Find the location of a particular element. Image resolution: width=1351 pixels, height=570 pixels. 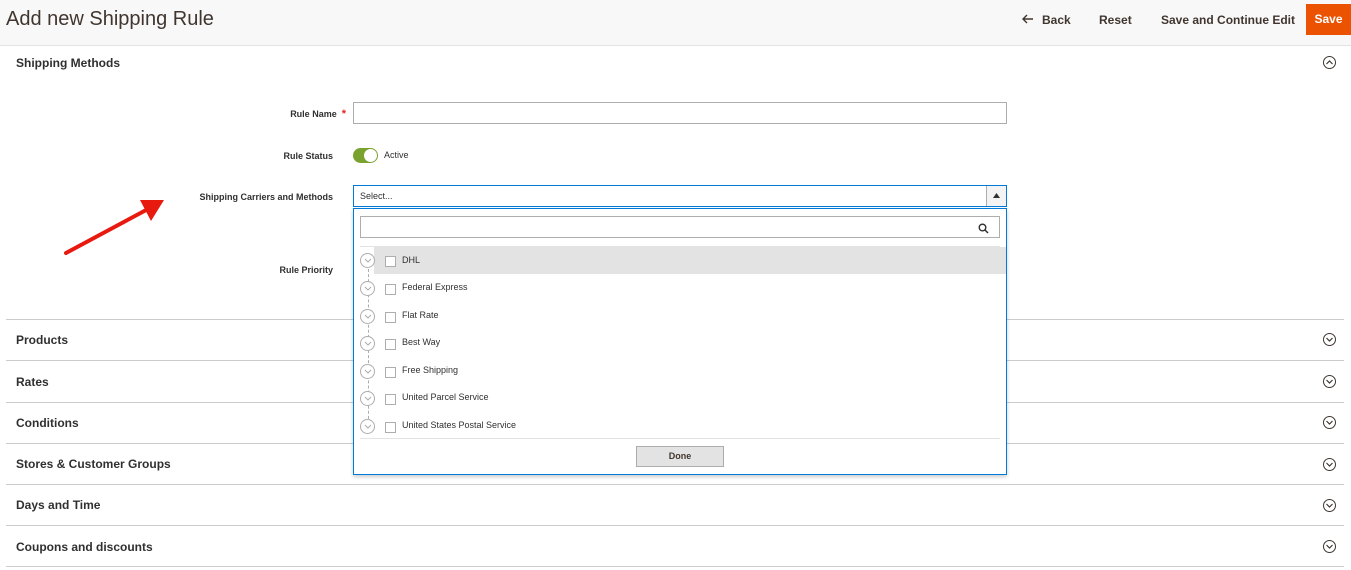

rule-priority-label: Rule Priority is located at coordinates (306, 270).